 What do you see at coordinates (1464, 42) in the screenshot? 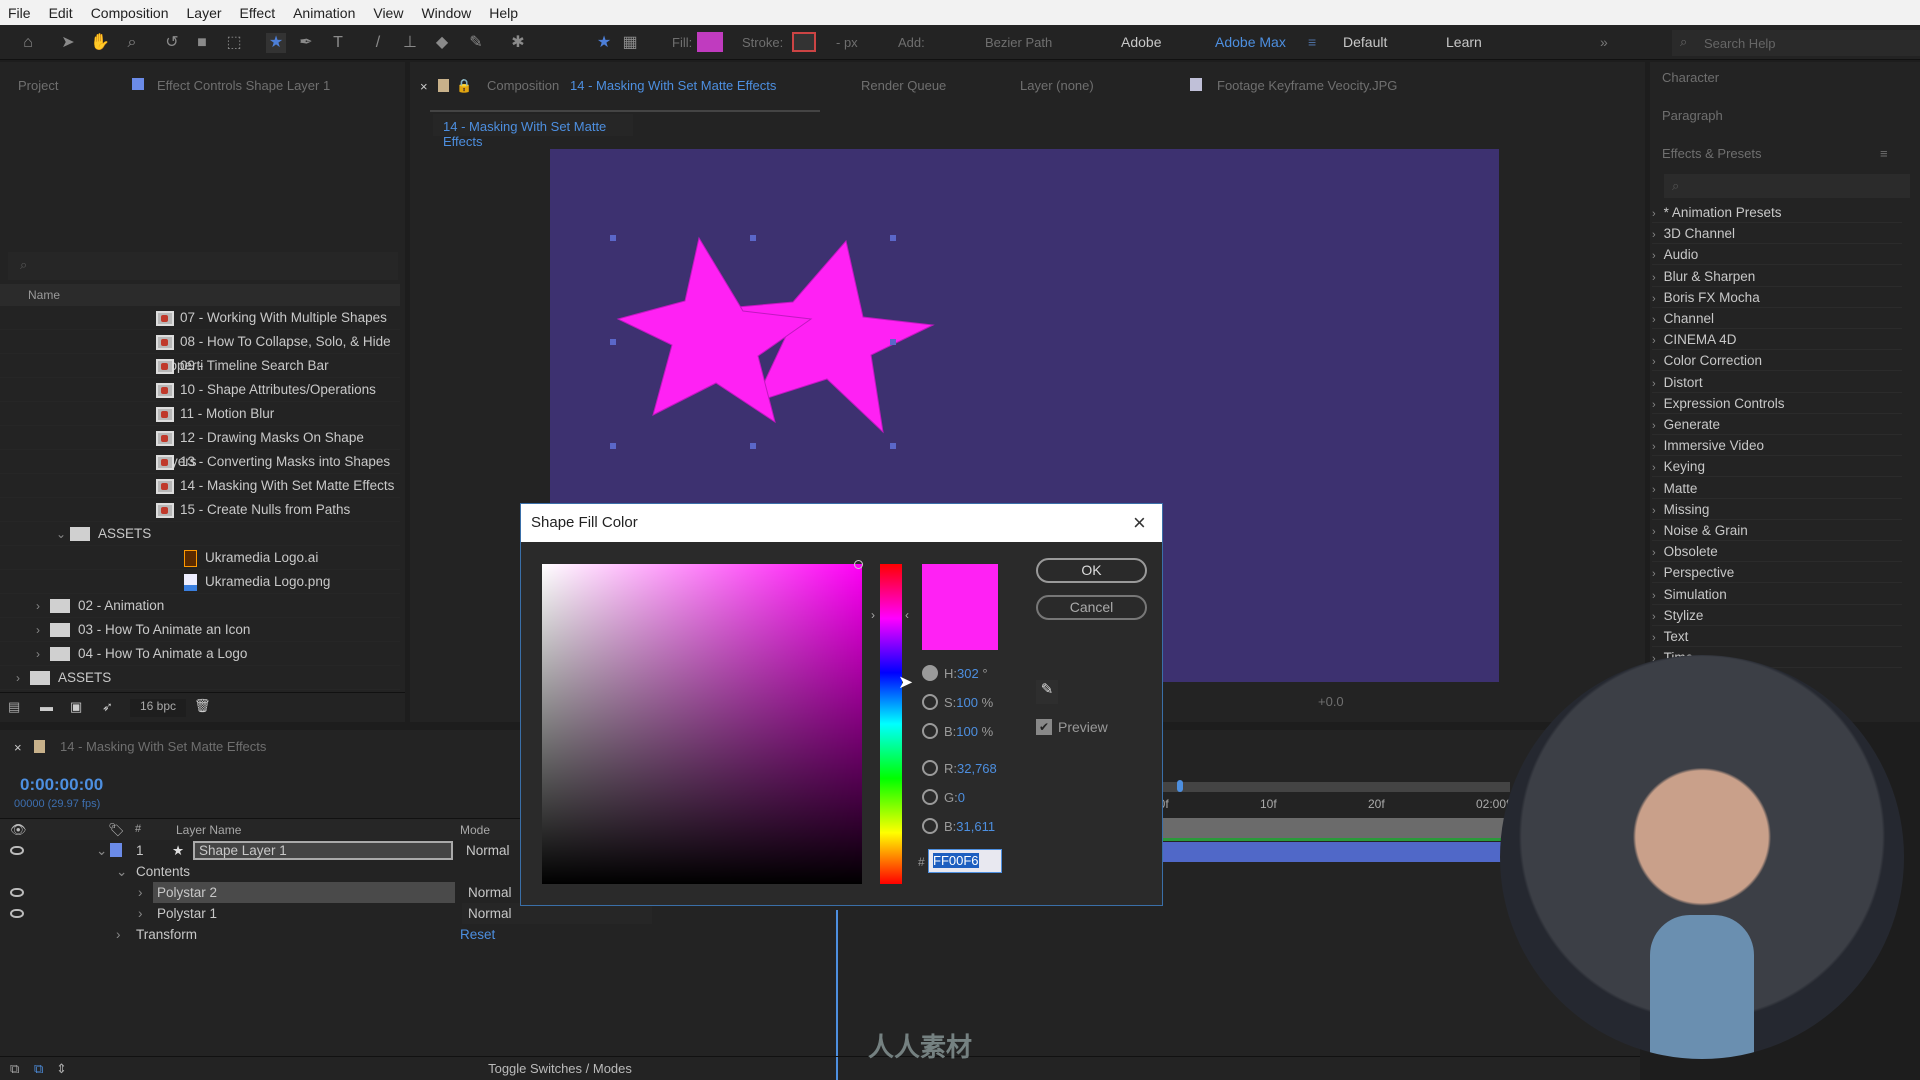
I see `workspace-learn: Learn` at bounding box center [1464, 42].